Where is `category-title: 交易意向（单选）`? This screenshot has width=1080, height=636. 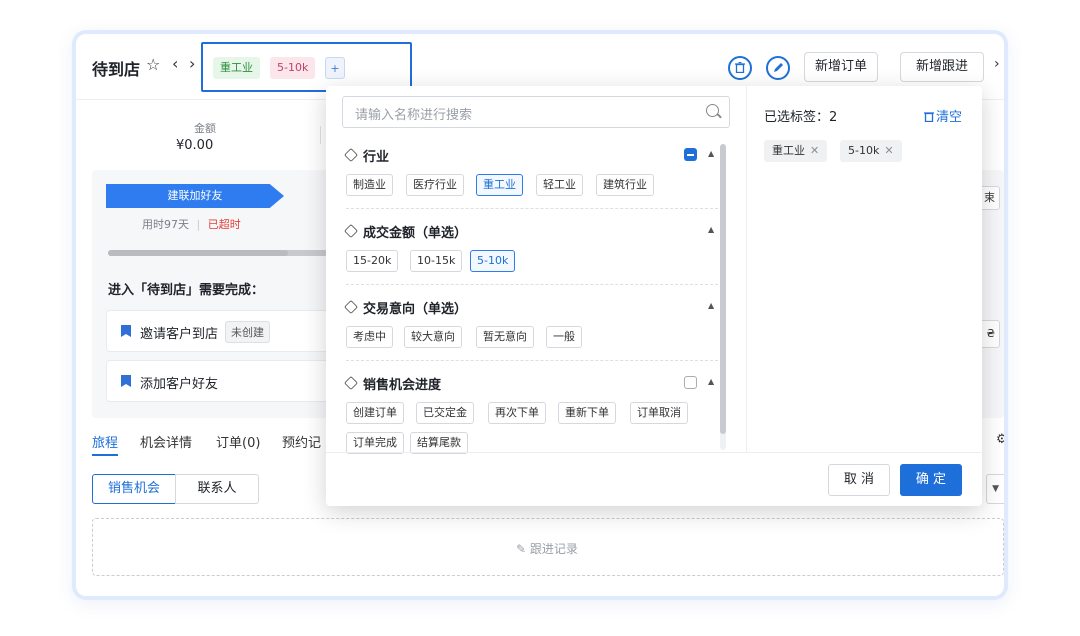
category-title: 交易意向（单选） is located at coordinates (405, 307).